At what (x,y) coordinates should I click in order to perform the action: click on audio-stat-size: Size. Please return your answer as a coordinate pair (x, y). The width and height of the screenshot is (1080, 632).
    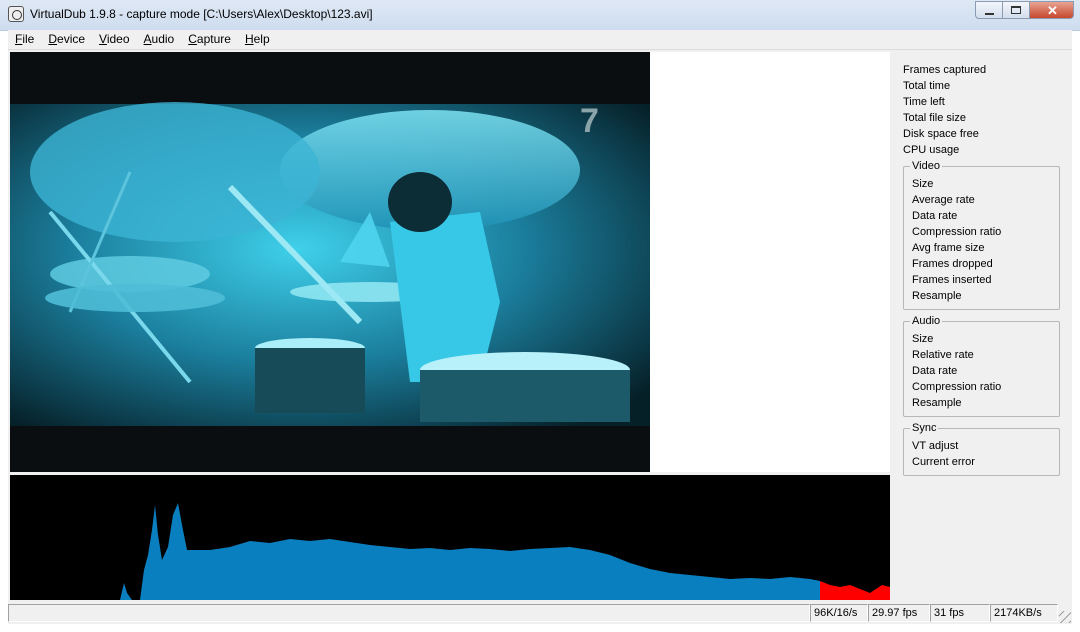
    Looking at the image, I should click on (923, 339).